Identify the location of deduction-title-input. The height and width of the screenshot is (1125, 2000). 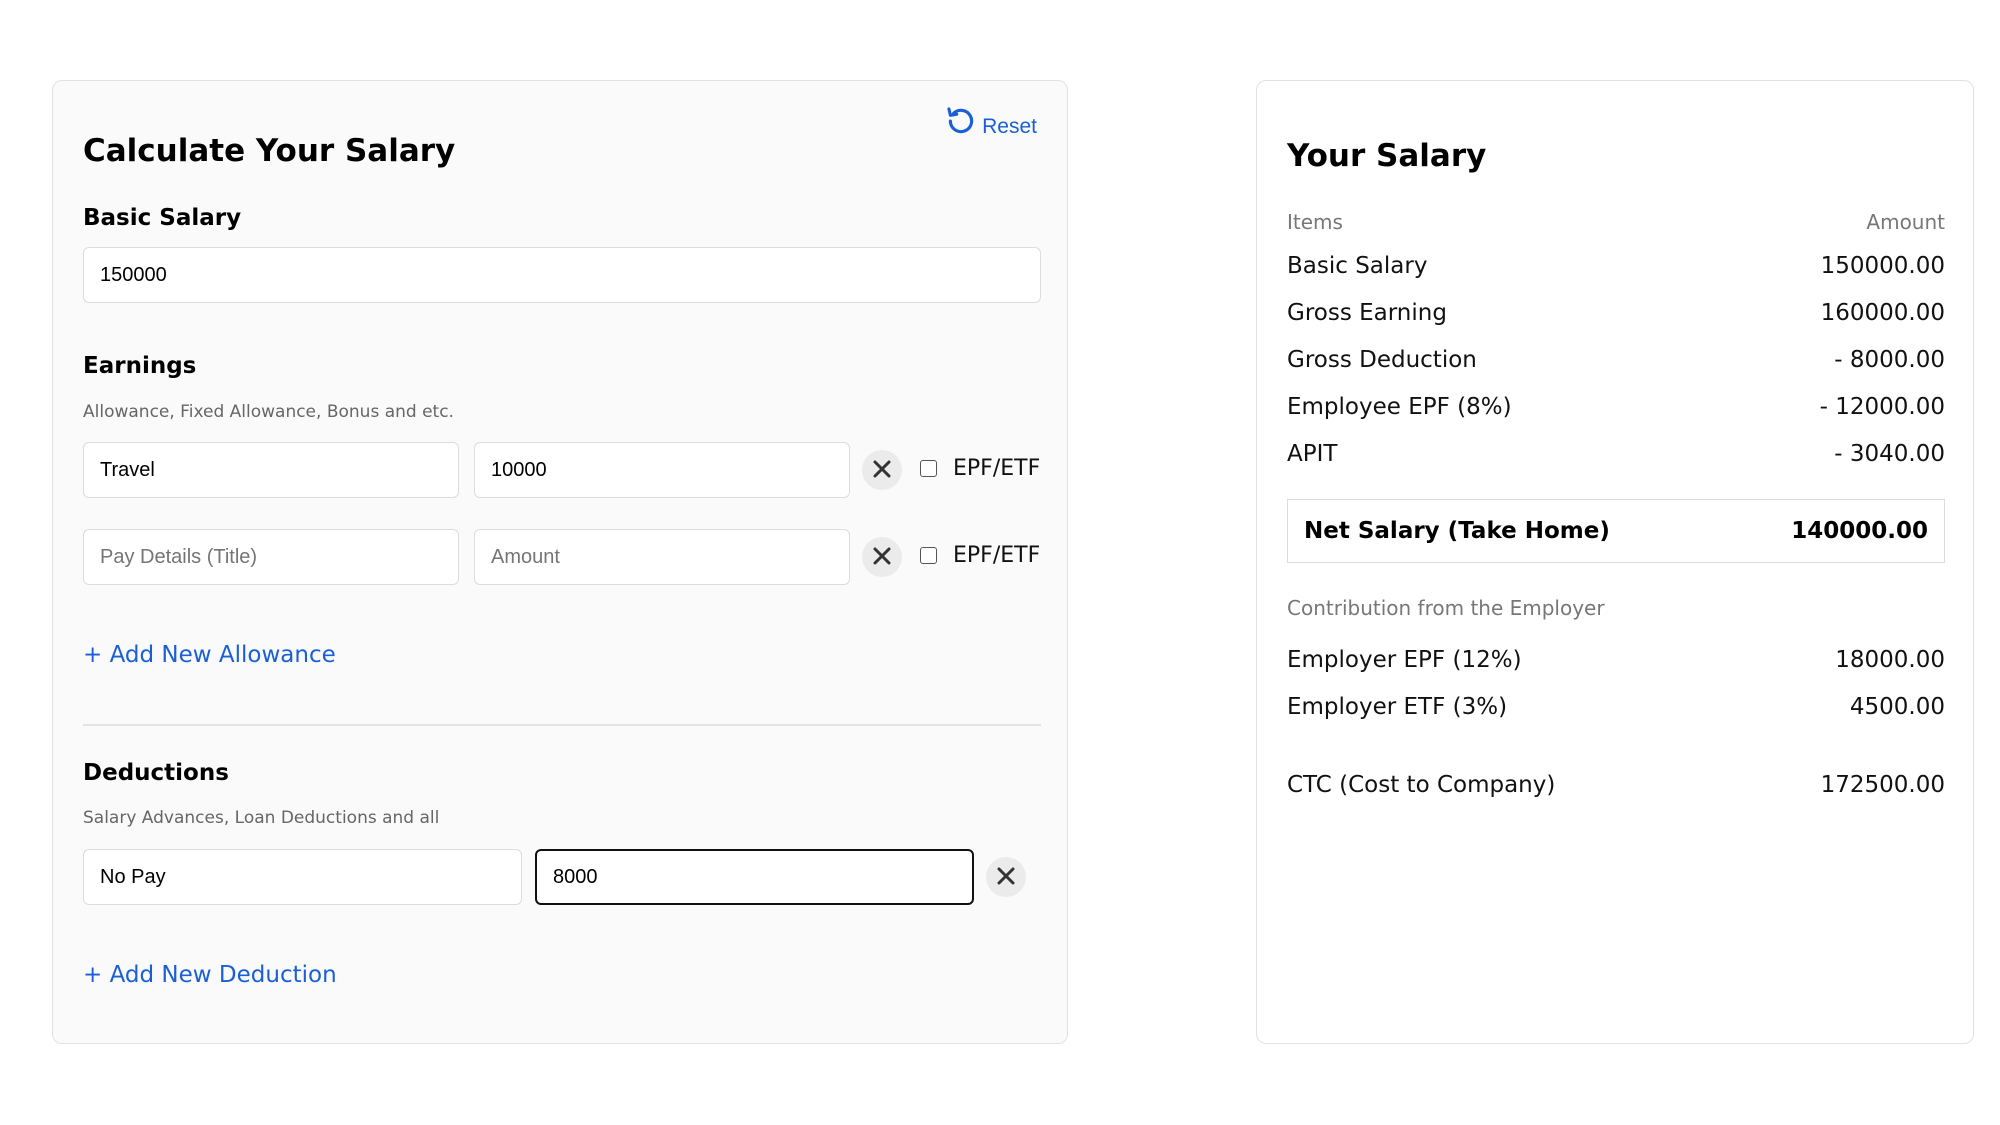
(302, 877).